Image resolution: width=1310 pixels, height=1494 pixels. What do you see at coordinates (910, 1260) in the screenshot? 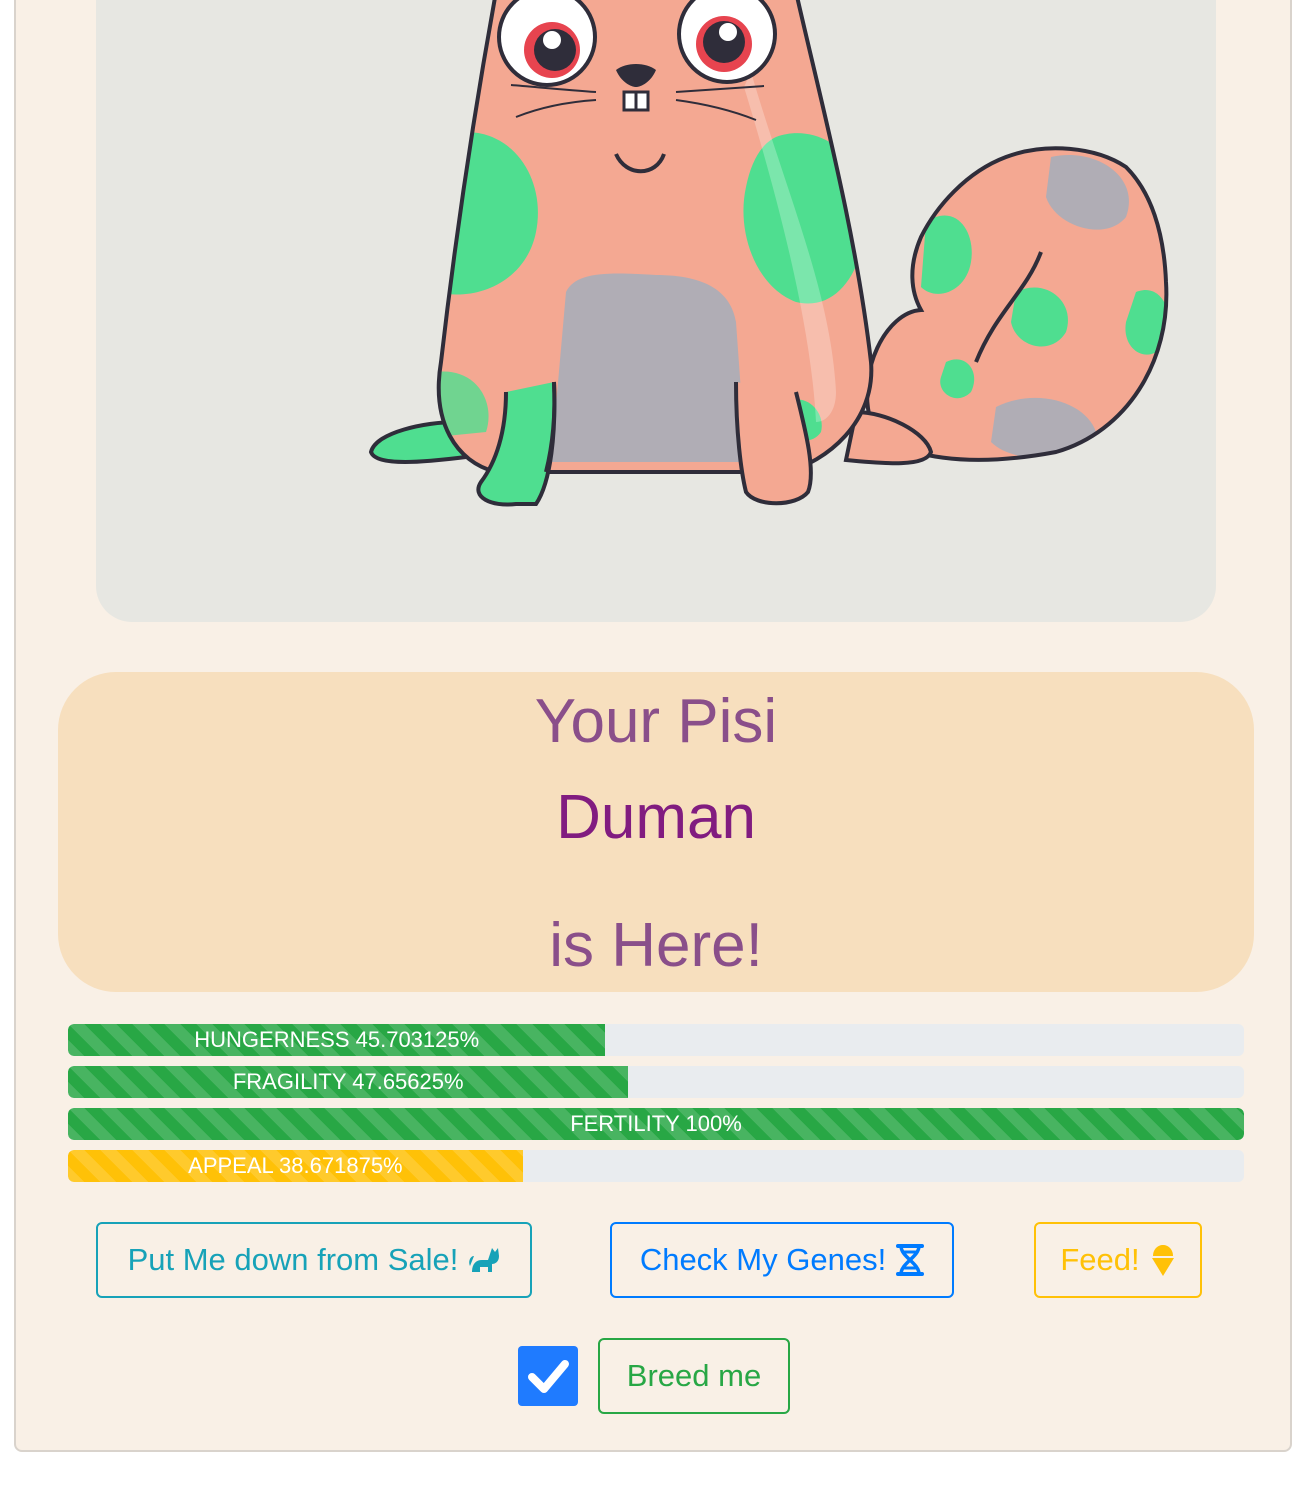
I see `dna-icon` at bounding box center [910, 1260].